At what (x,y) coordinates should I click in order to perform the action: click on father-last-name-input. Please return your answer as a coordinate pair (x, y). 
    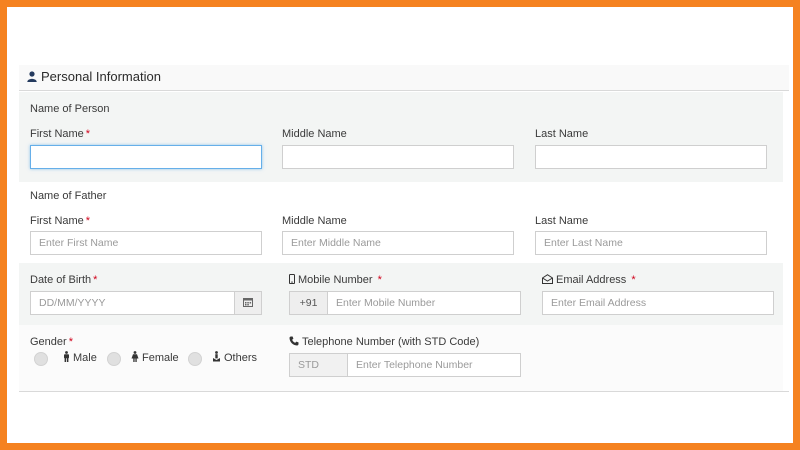
    Looking at the image, I should click on (651, 243).